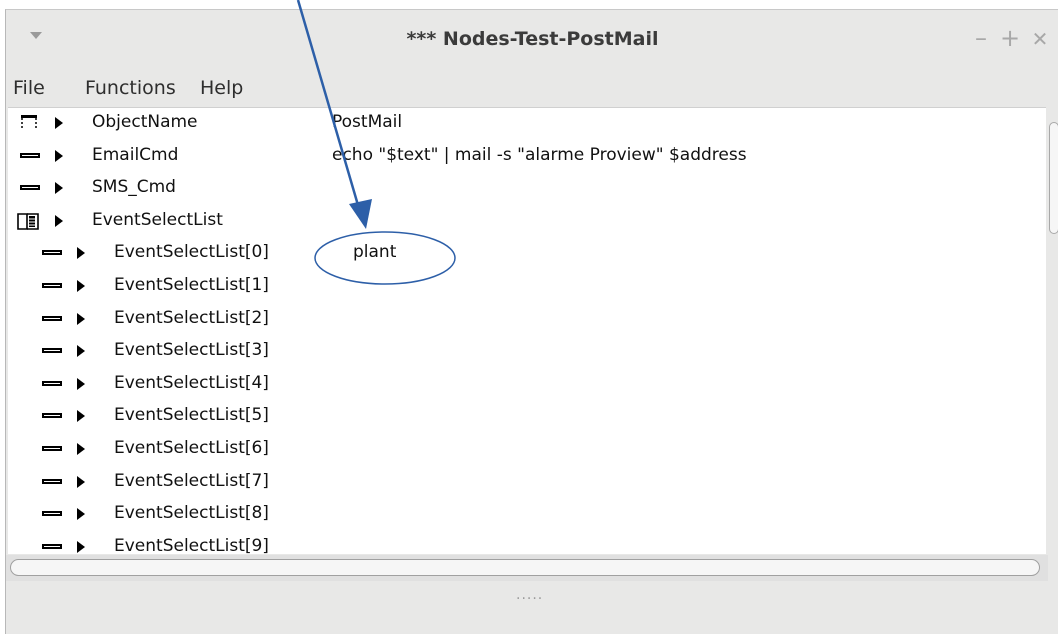 The height and width of the screenshot is (634, 1058). I want to click on tree-row: EventSelectList[2], so click(527, 321).